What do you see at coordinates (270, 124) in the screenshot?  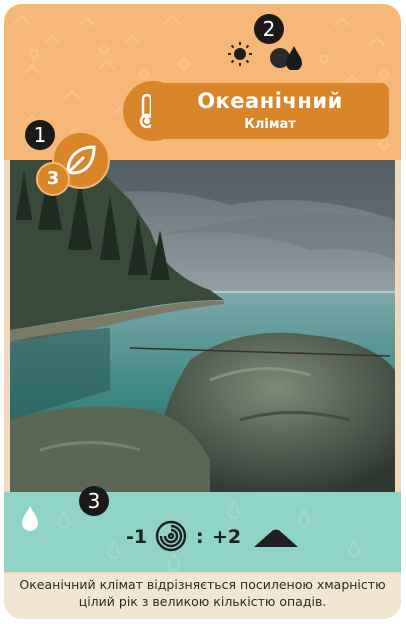 I see `card-subtitle: Клімат` at bounding box center [270, 124].